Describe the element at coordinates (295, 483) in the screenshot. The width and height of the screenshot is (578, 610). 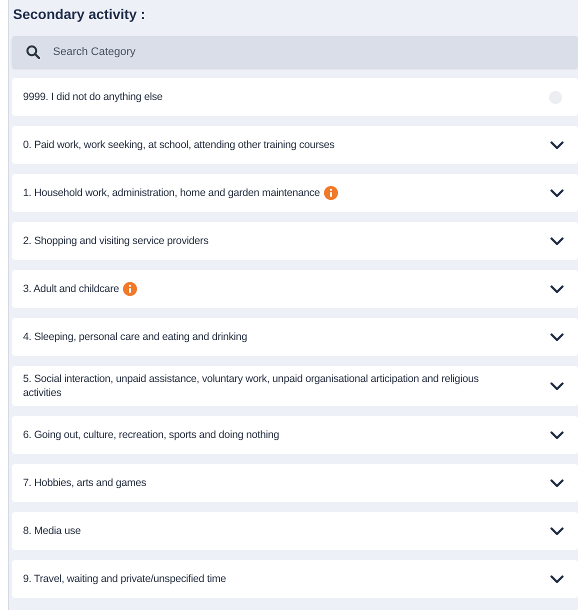
I see `category-row: 7. Hobbies, arts and games` at that location.